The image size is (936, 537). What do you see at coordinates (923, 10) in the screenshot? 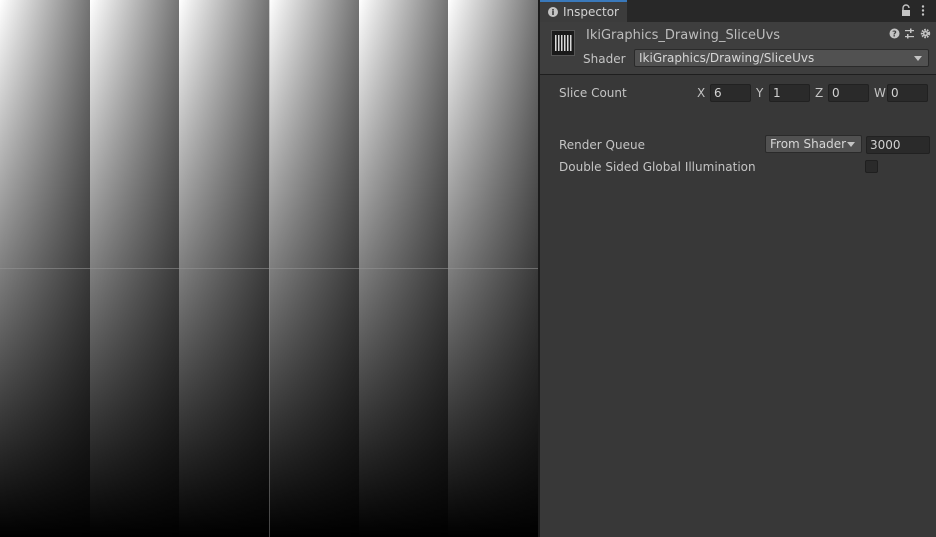
I see `more-options-icon` at bounding box center [923, 10].